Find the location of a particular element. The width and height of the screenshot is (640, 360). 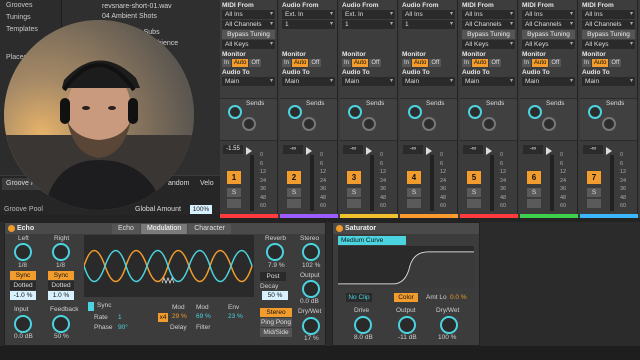

right-mode-select: Dotted is located at coordinates (61, 285).